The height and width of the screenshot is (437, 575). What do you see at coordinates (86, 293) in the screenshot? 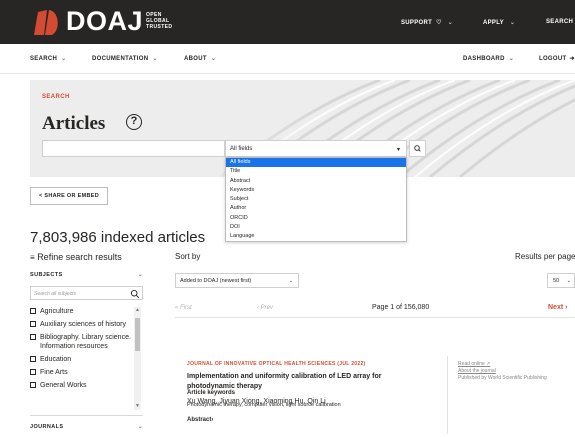
I see `subjects-search-input: Search all subjects` at bounding box center [86, 293].